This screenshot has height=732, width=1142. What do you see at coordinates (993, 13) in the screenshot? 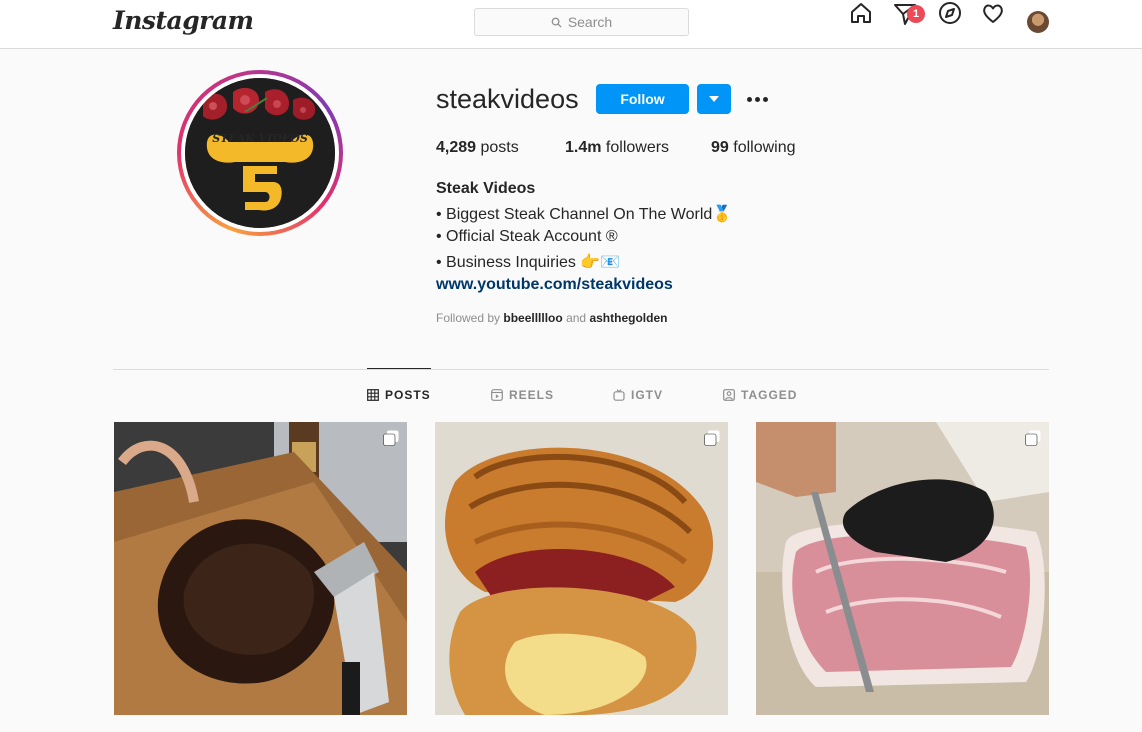
I see `activity-heart-icon` at bounding box center [993, 13].